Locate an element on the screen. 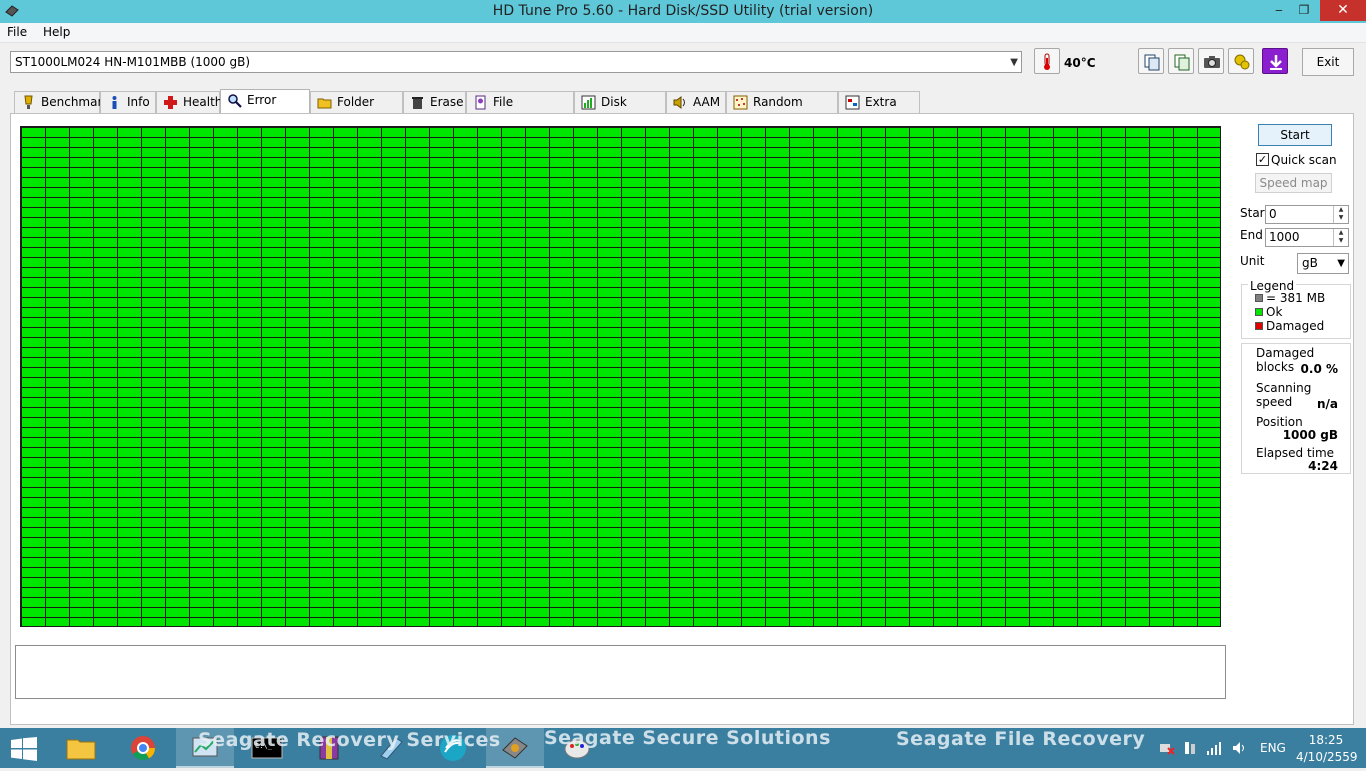 The image size is (1366, 771). chart-icon is located at coordinates (588, 102).